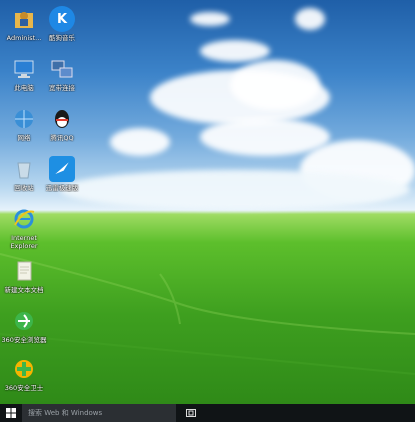 This screenshot has width=415, height=422. What do you see at coordinates (24, 242) in the screenshot?
I see `desktop-icon-label: Internet Explorer` at bounding box center [24, 242].